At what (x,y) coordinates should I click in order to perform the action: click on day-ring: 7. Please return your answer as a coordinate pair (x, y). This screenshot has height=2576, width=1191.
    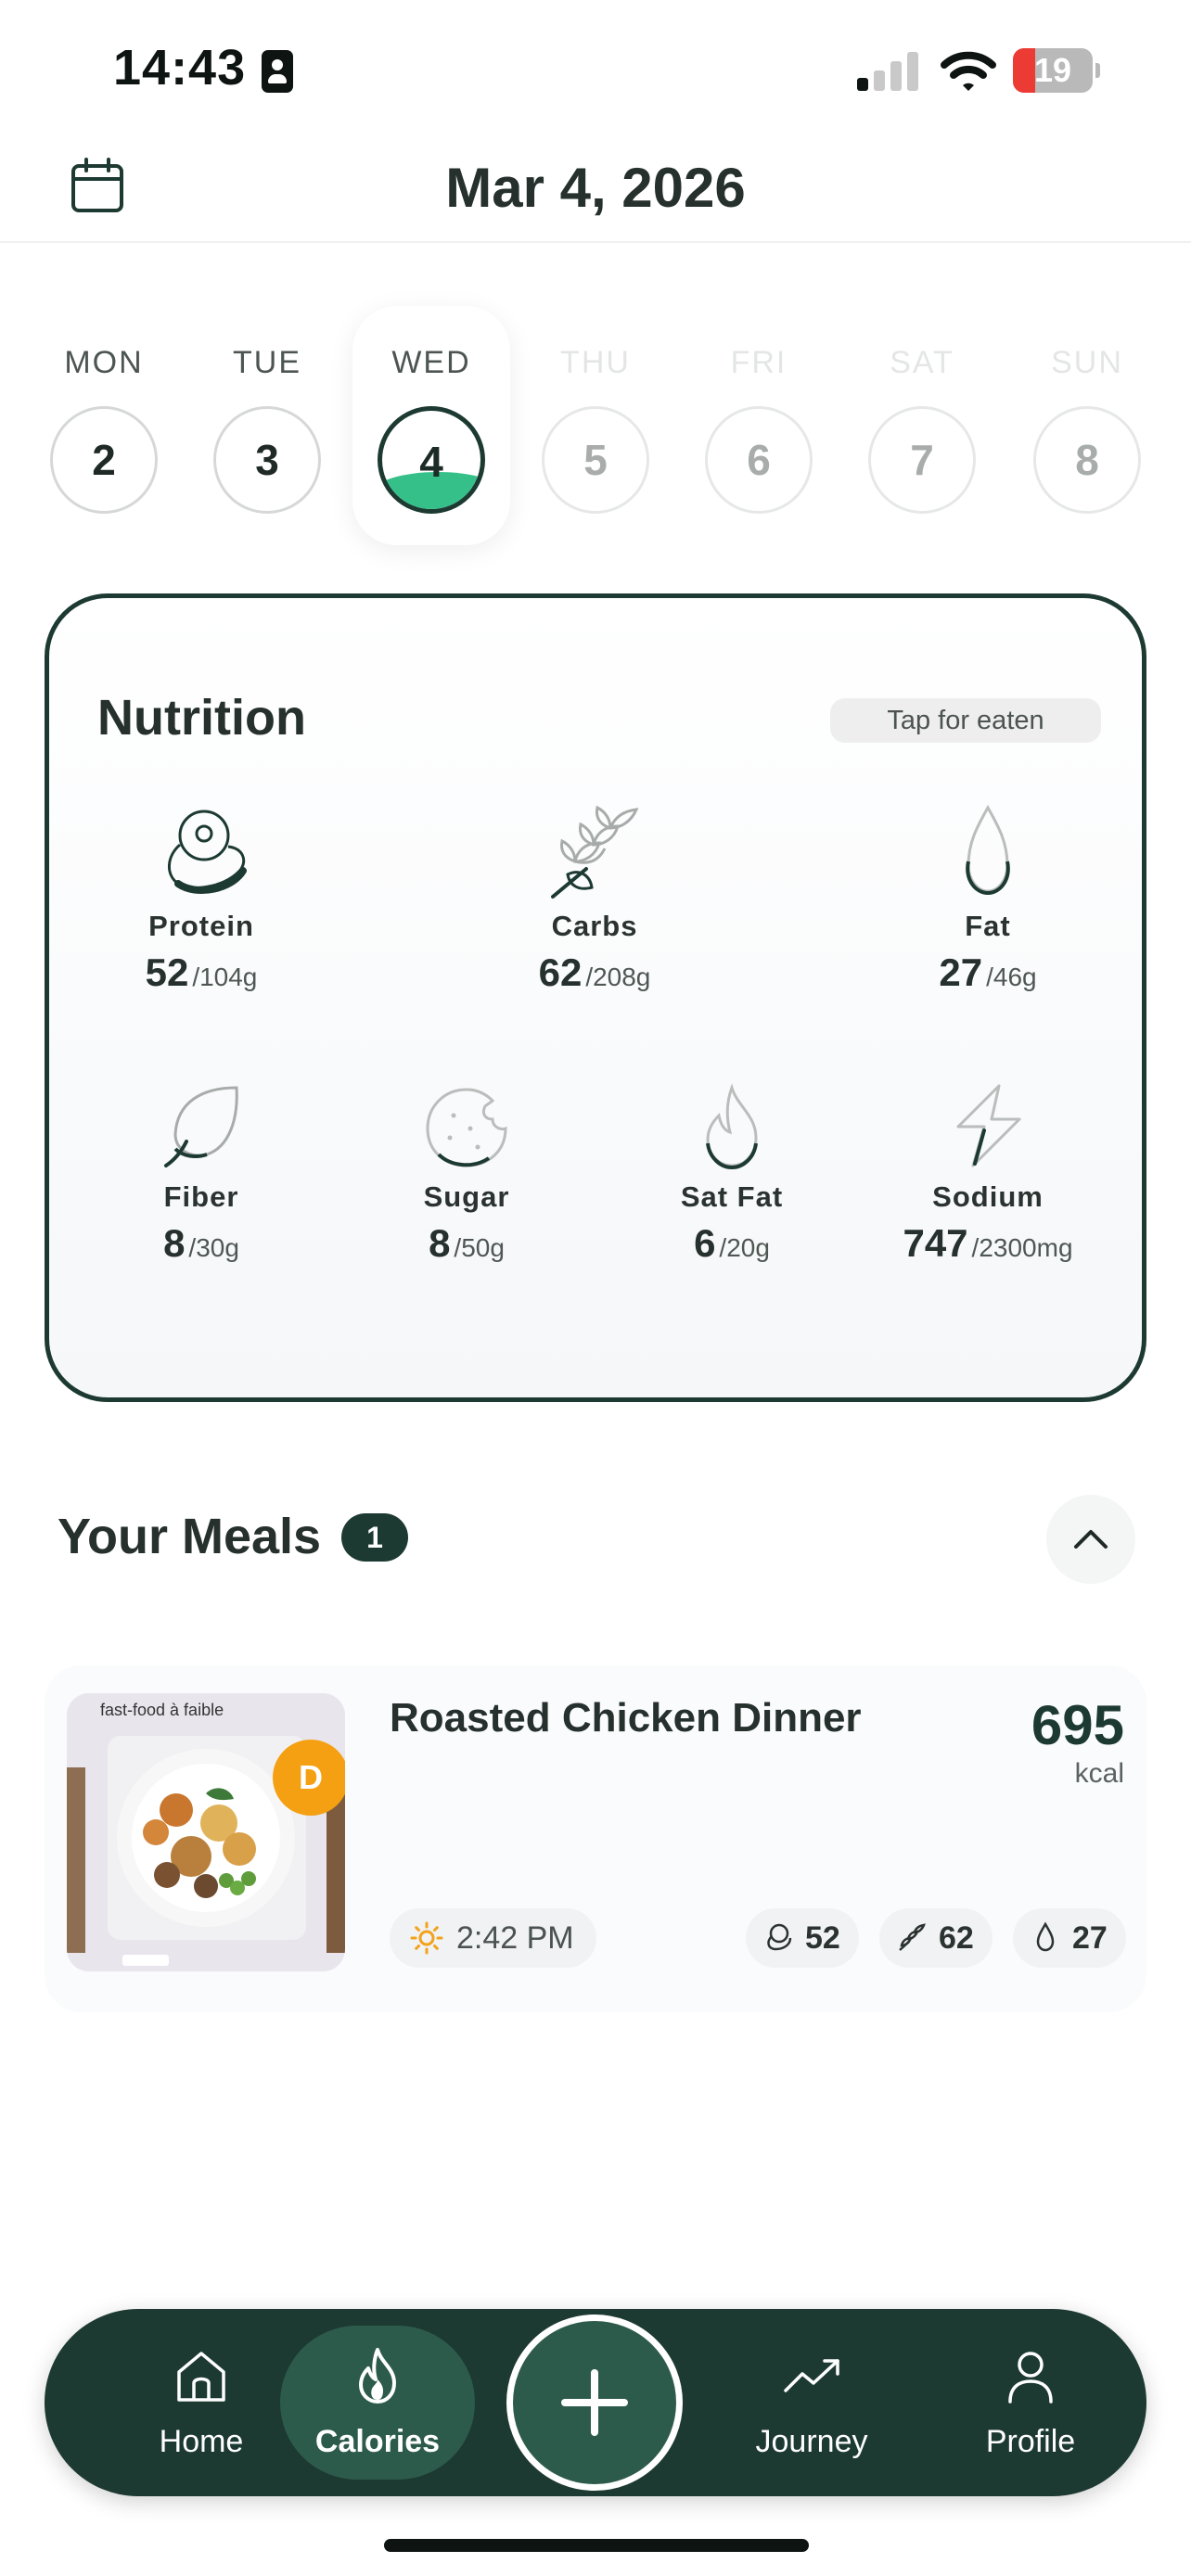
    Looking at the image, I should click on (922, 460).